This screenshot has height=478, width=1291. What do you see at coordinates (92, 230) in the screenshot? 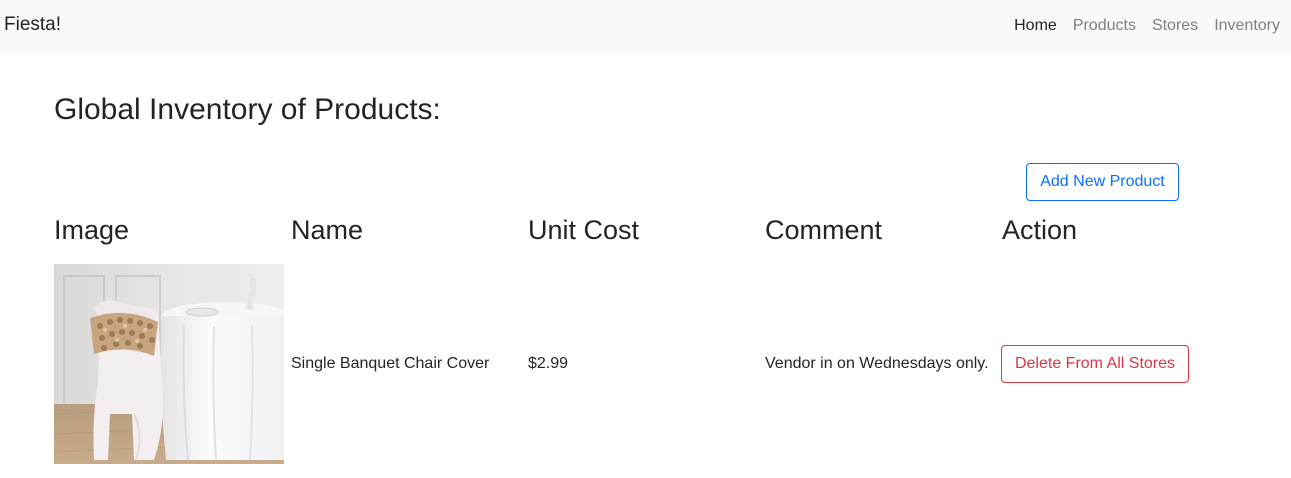
I see `column-header-image: Image` at bounding box center [92, 230].